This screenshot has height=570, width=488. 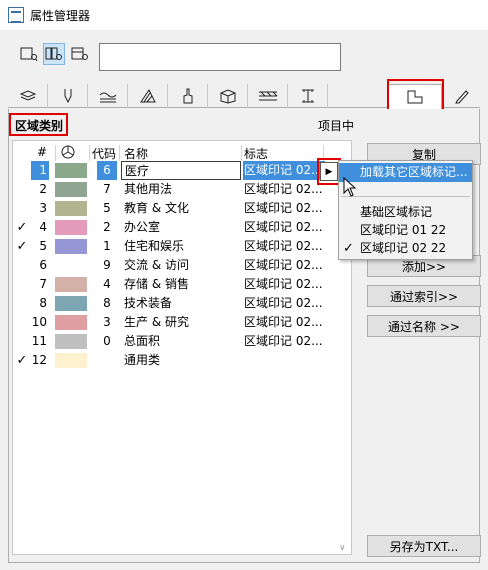 I want to click on tab-composites, so click(x=268, y=96).